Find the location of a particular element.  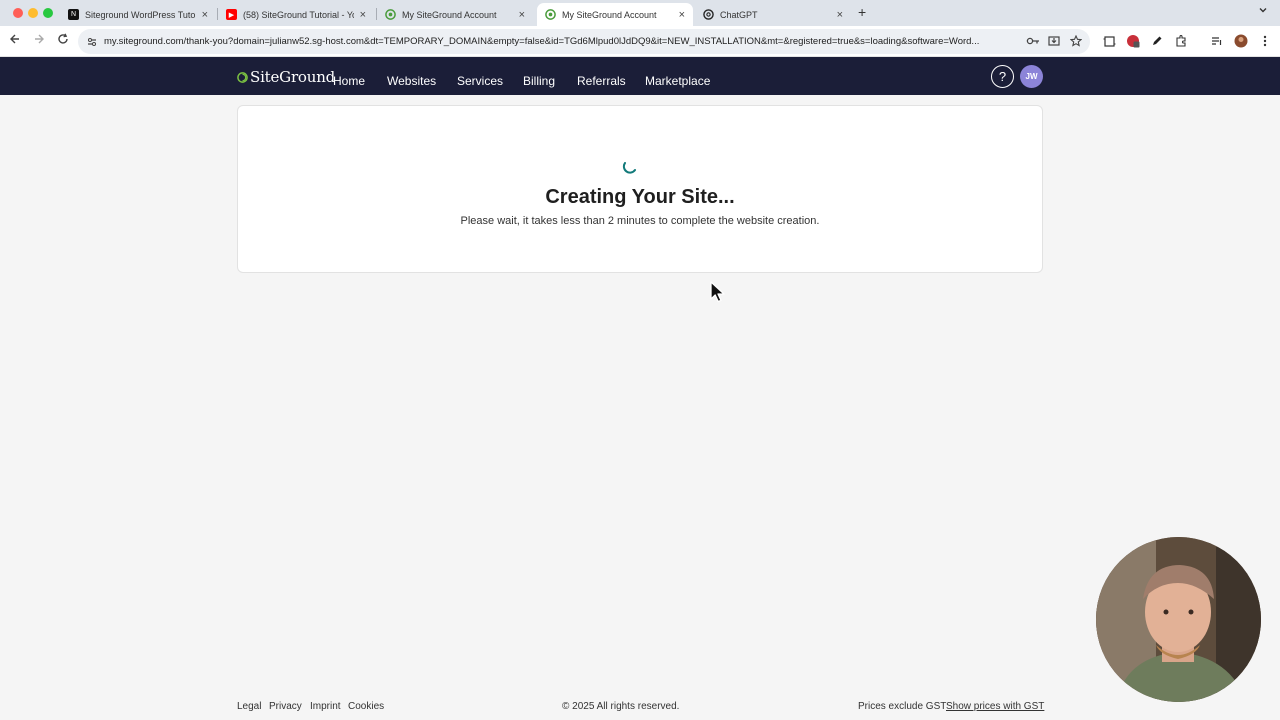

new-tab-button: + is located at coordinates (862, 12).